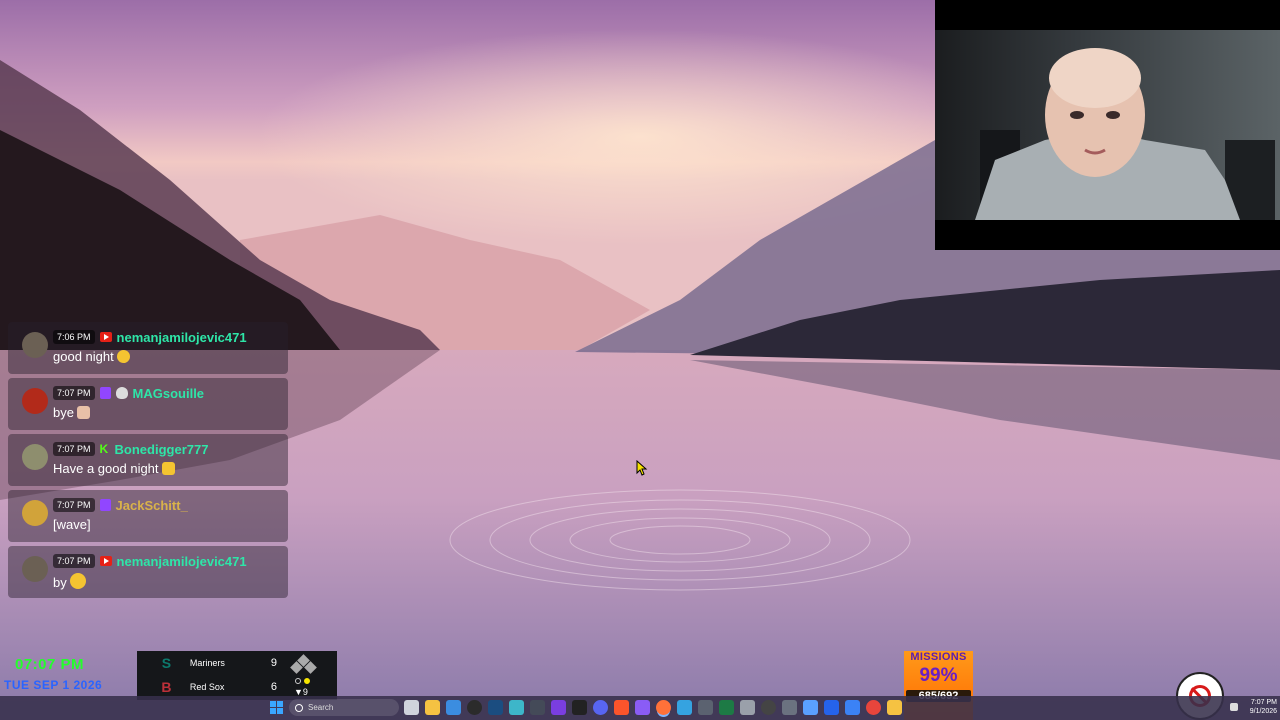 Image resolution: width=1280 pixels, height=720 pixels. I want to click on emoji-icon, so click(123, 356).